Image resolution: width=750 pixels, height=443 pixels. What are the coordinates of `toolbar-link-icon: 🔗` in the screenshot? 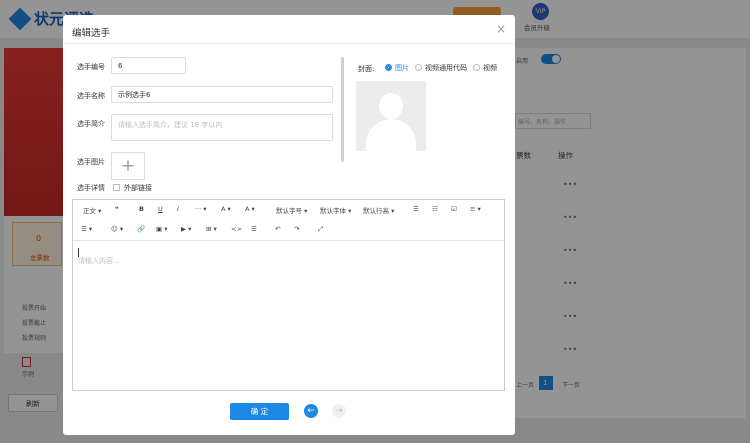 It's located at (141, 229).